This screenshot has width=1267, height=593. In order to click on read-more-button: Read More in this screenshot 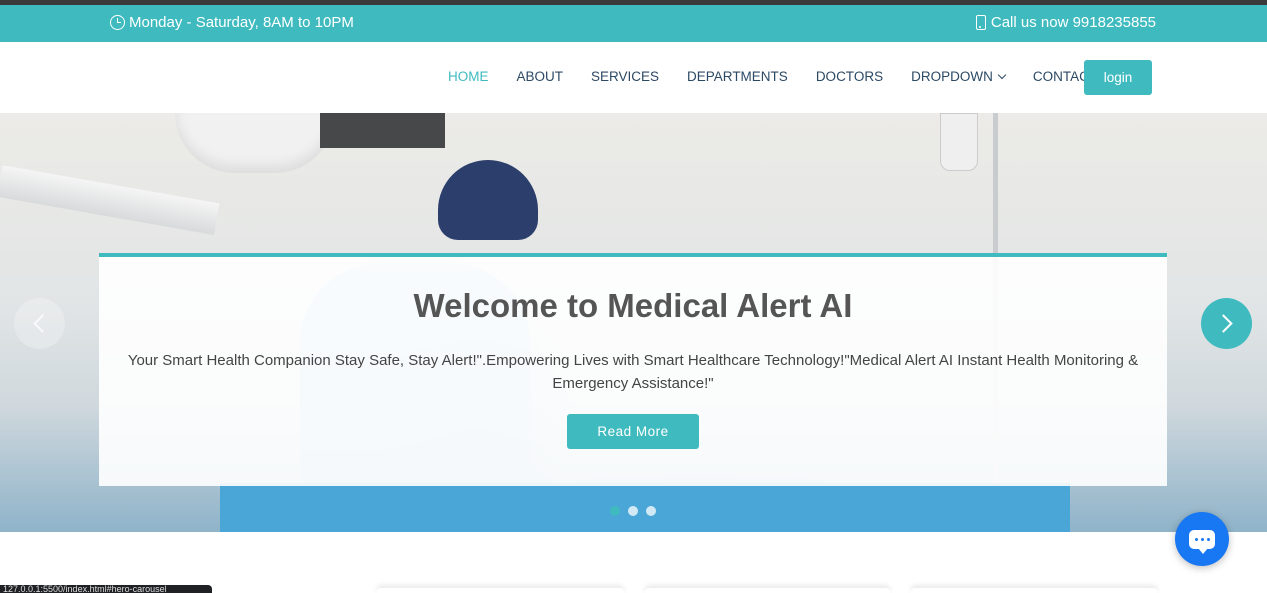, I will do `click(633, 431)`.